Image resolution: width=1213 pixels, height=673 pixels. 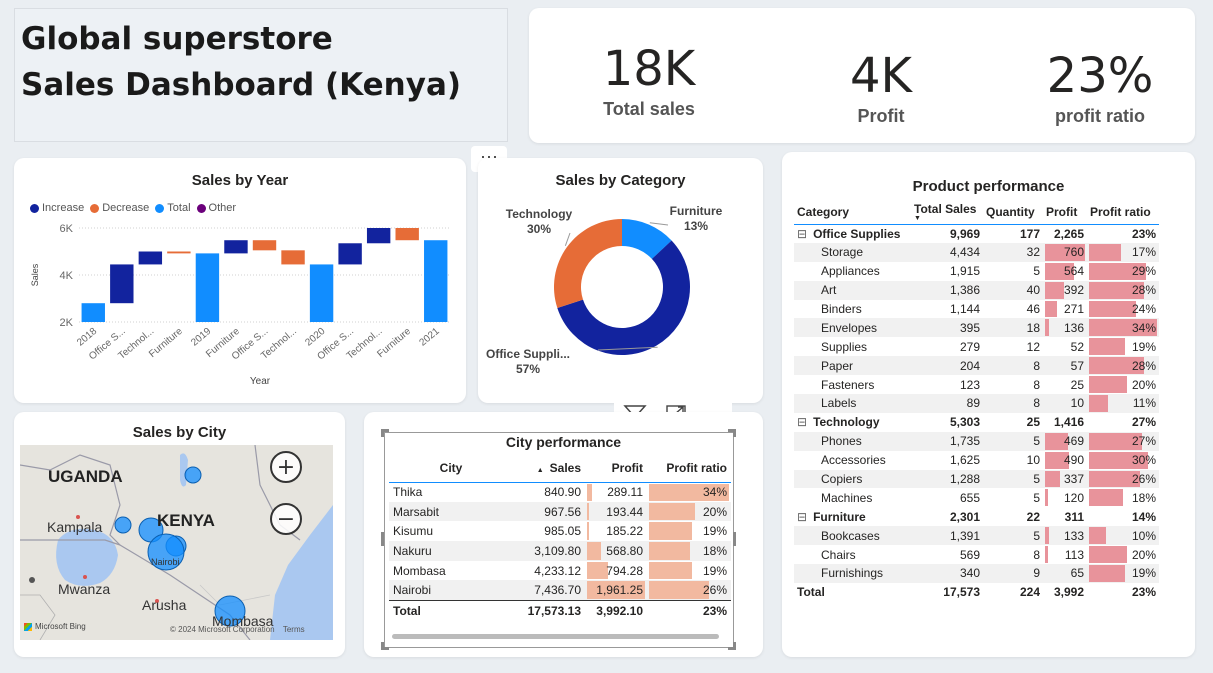 I want to click on zoom-in-button: +, so click(x=286, y=467).